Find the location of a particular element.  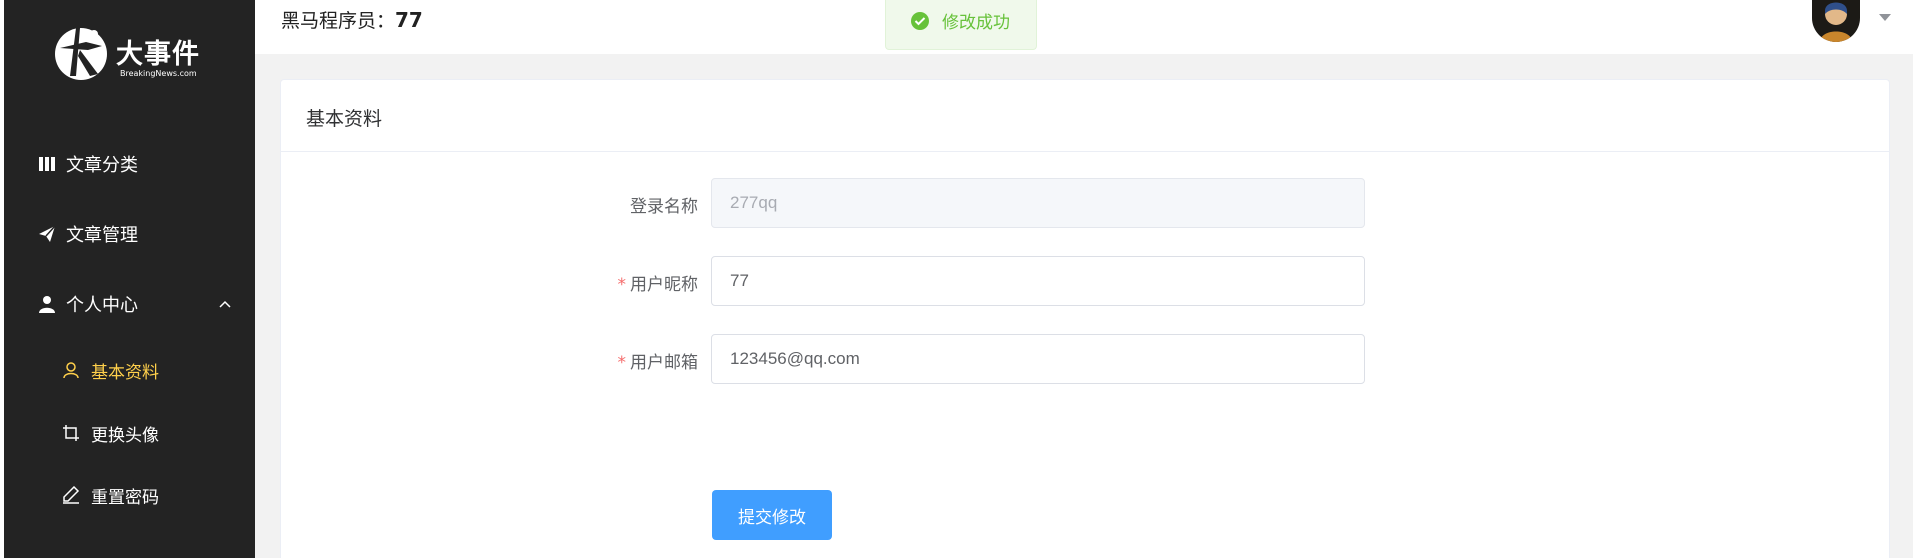

crop-icon is located at coordinates (71, 433).